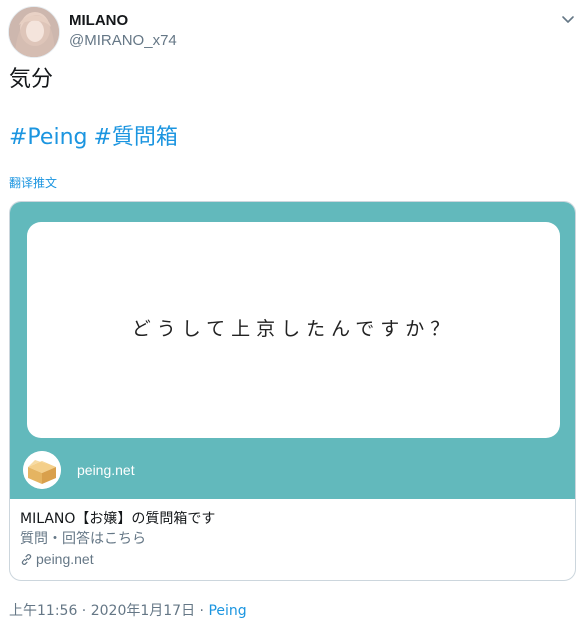 The image size is (587, 624). Describe the element at coordinates (42, 470) in the screenshot. I see `cardboard-box-icon` at that location.